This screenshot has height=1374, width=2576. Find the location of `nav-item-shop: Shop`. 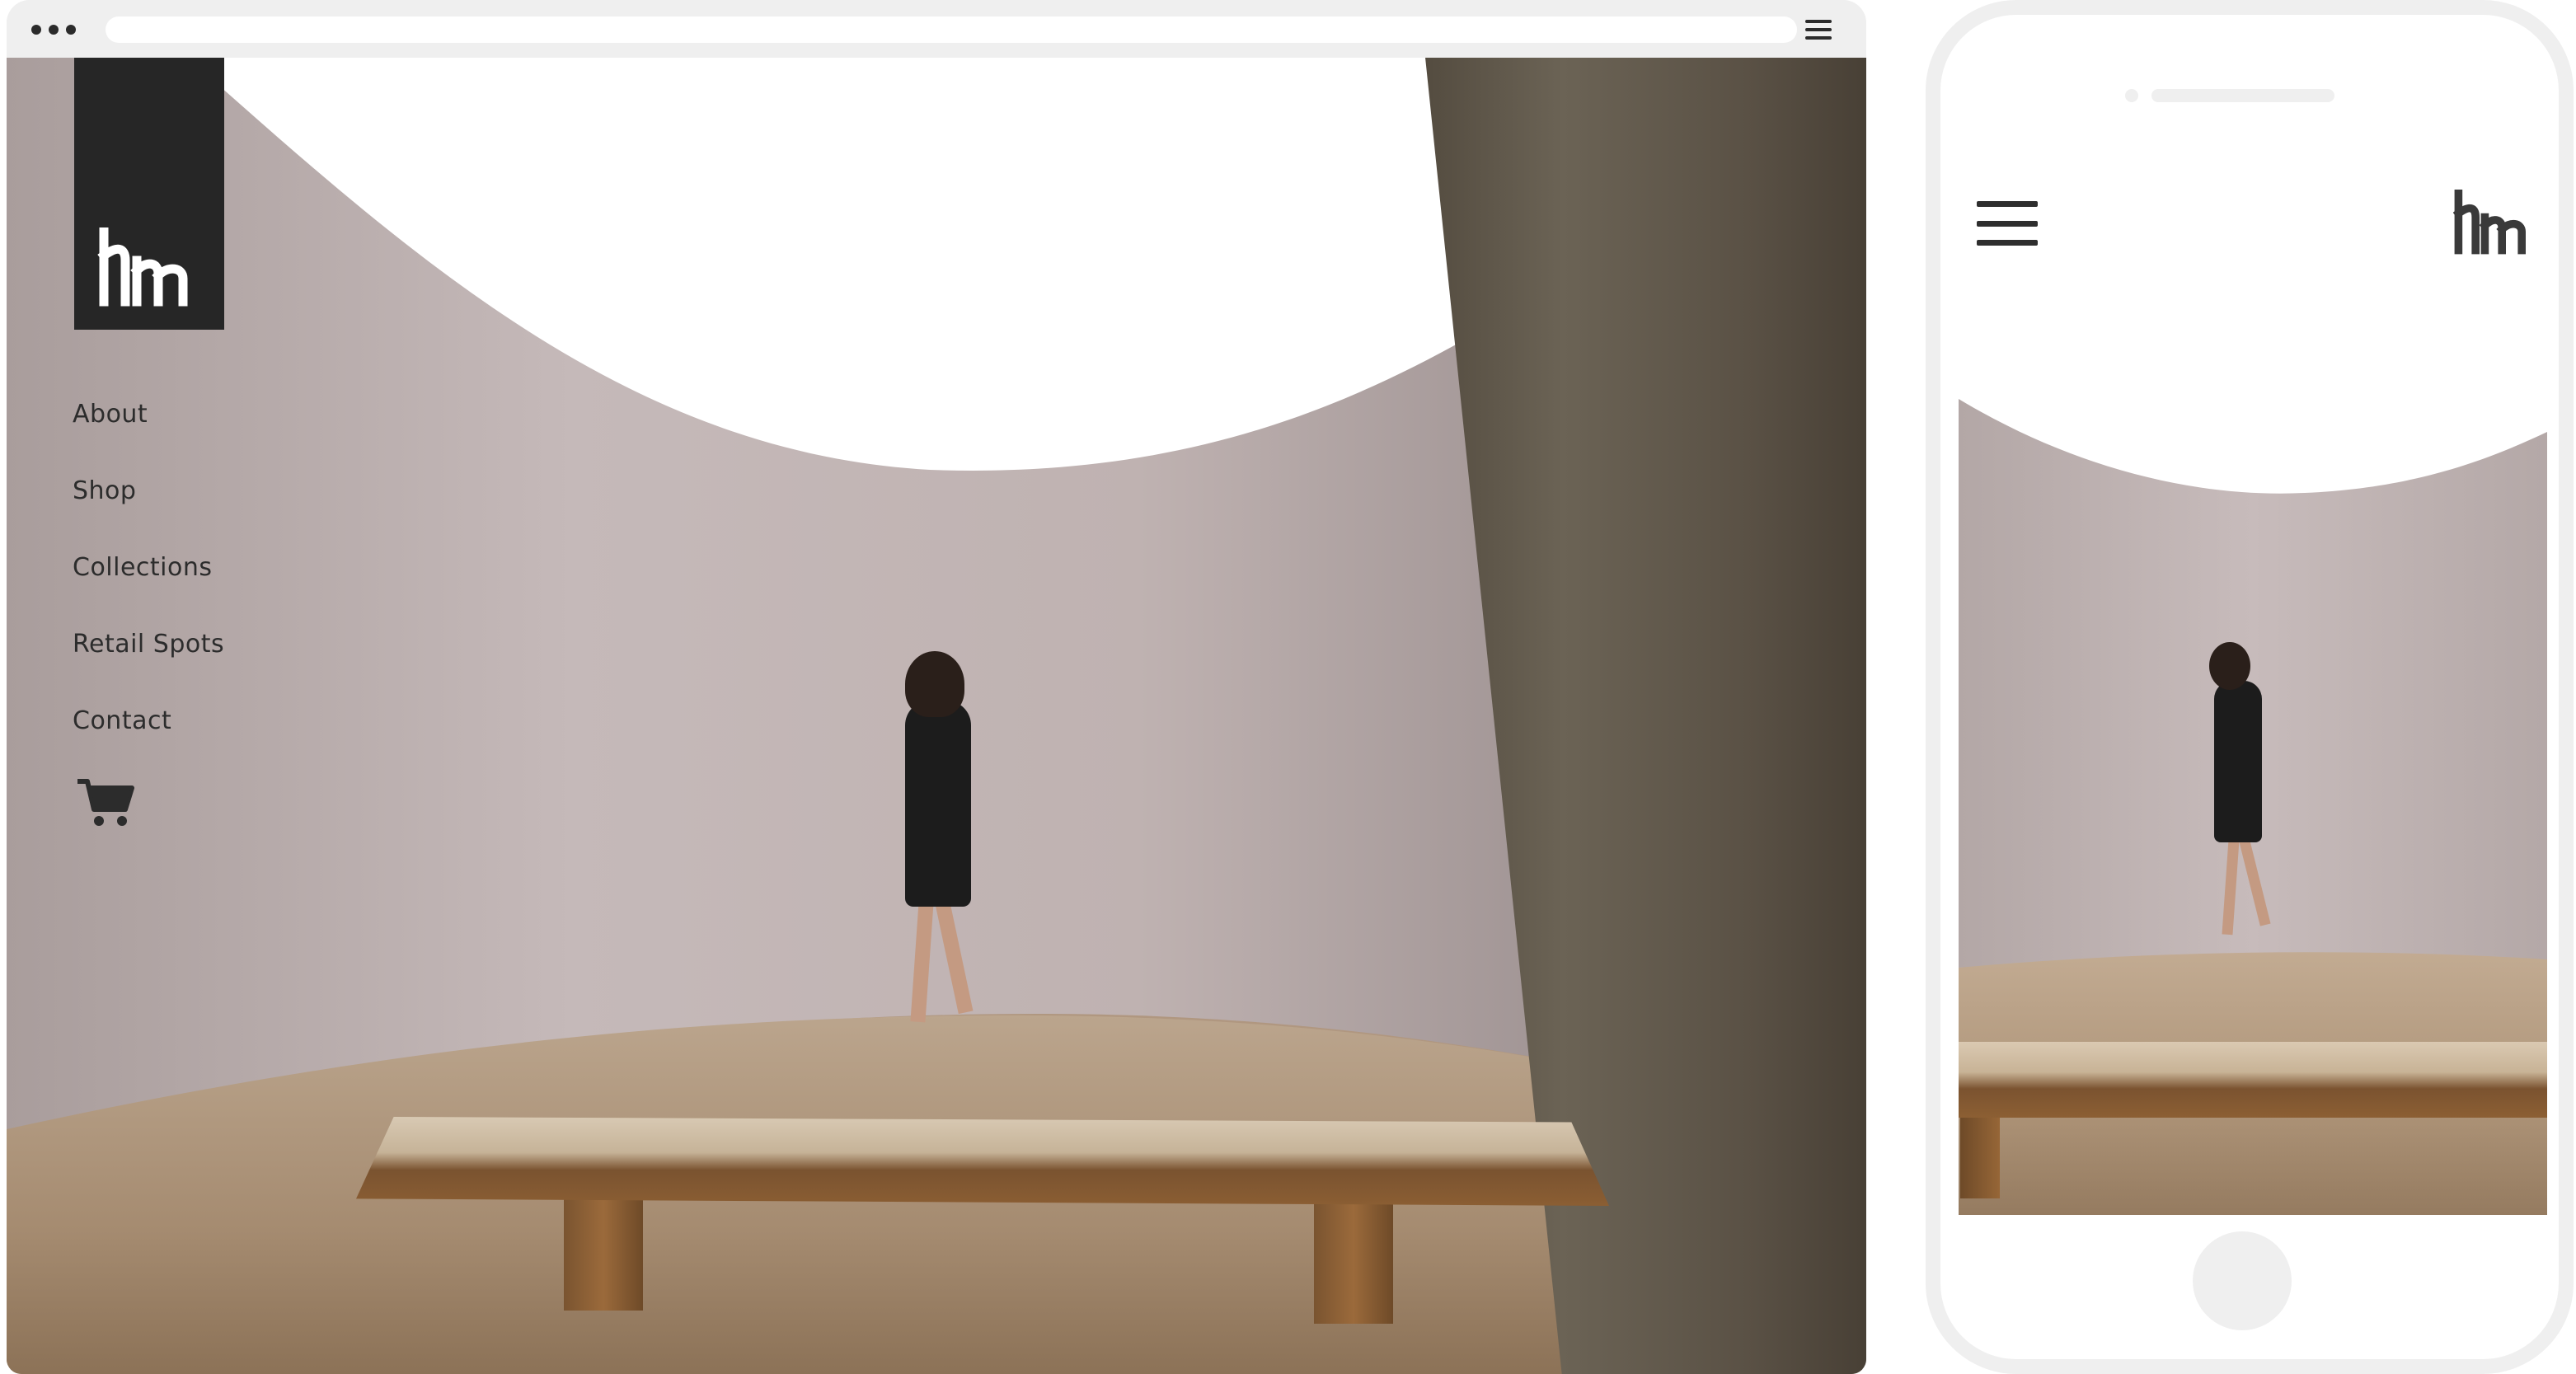

nav-item-shop: Shop is located at coordinates (148, 491).